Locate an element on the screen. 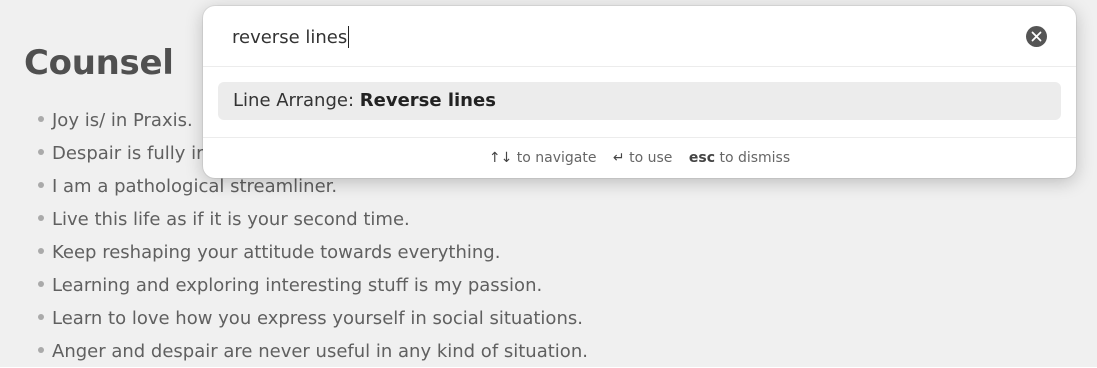 The image size is (1097, 368). suggestion-match: Reverse lines is located at coordinates (427, 100).